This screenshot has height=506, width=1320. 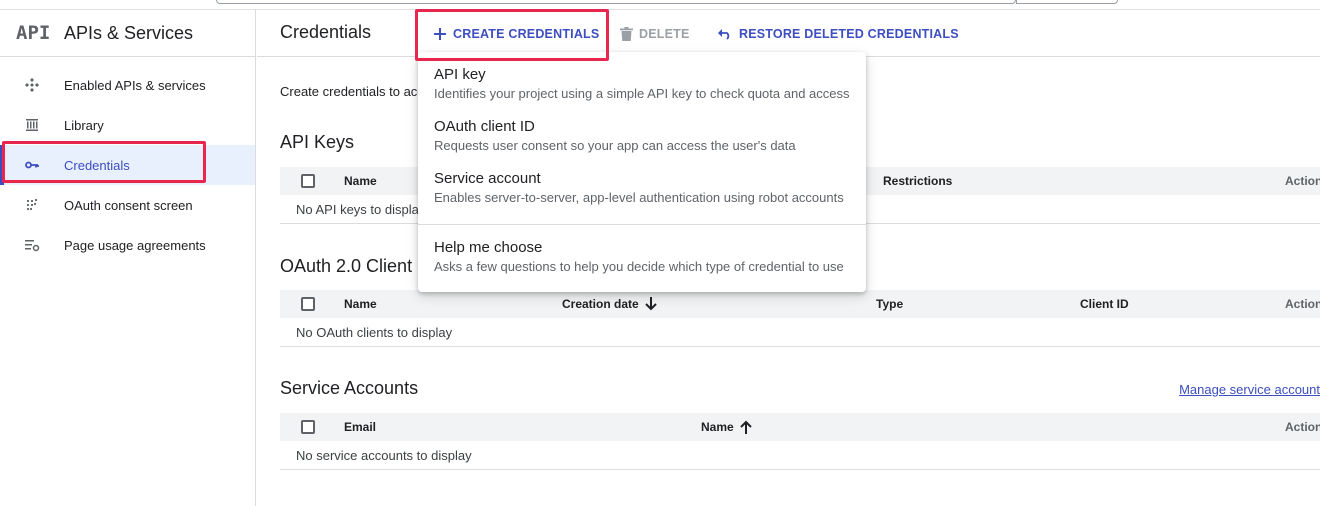 I want to click on sidebar-item-label: Page usage agreements, so click(x=135, y=245).